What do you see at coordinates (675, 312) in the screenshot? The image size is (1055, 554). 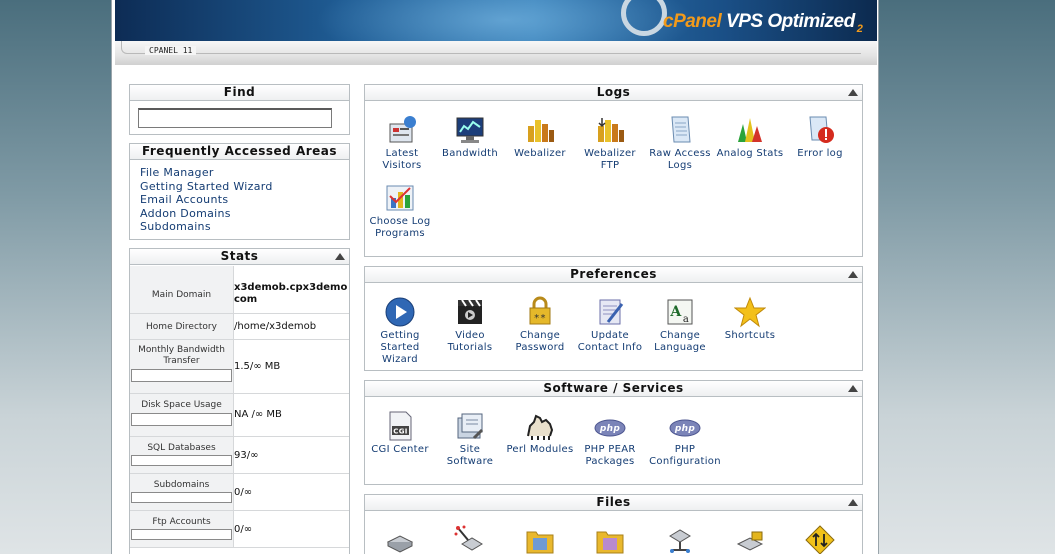 I see `svg-text: A` at bounding box center [675, 312].